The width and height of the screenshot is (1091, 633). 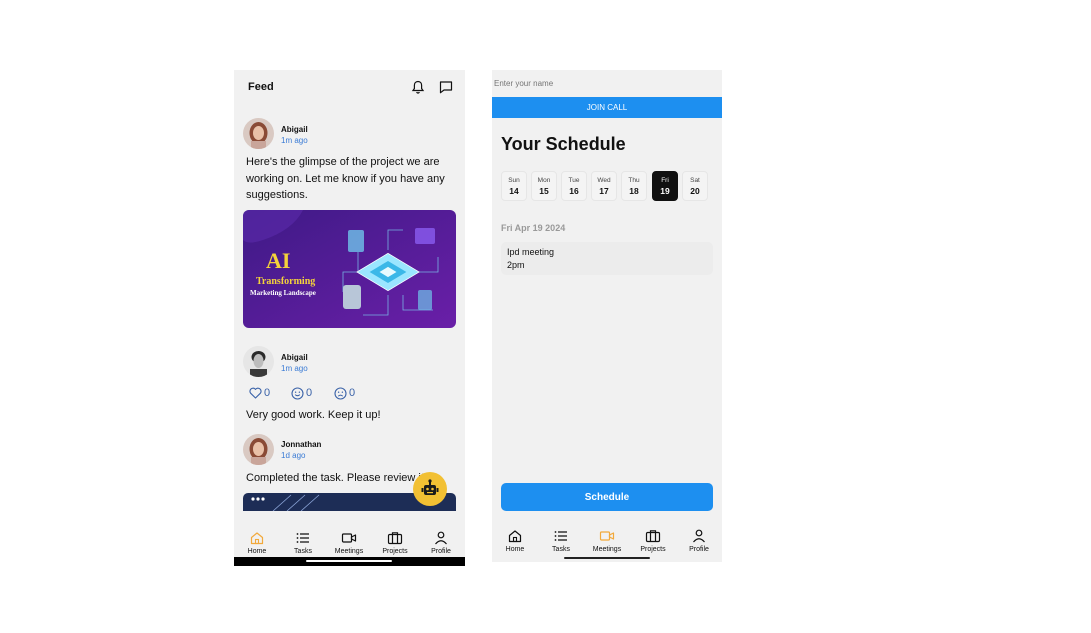 I want to click on day-thu: Thu 18, so click(x=634, y=186).